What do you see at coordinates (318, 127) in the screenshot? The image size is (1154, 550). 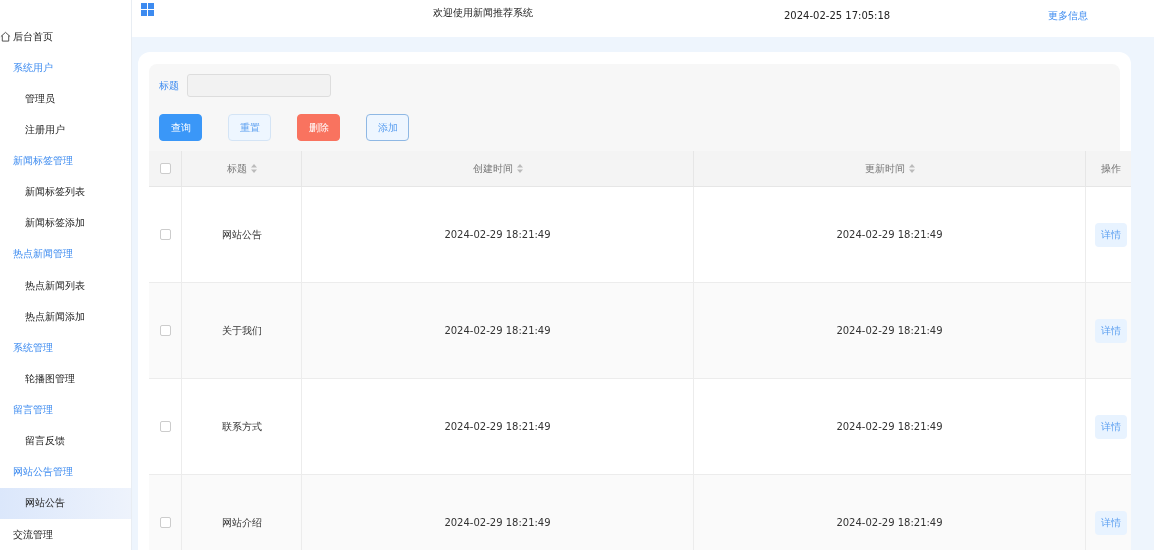 I see `action-button: 删除` at bounding box center [318, 127].